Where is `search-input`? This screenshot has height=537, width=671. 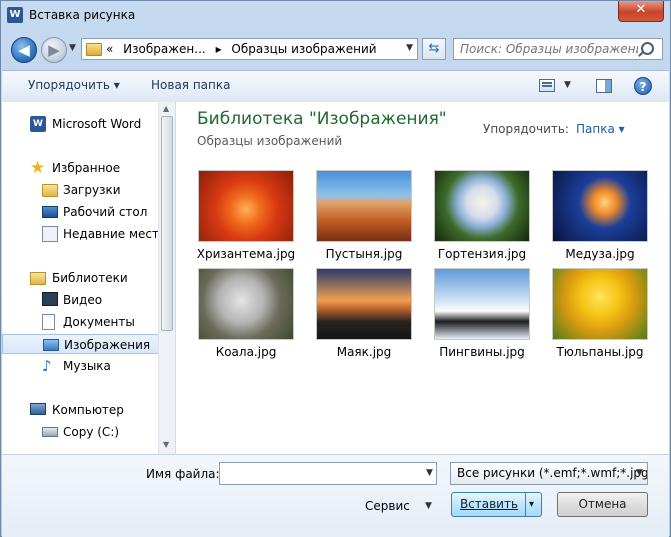 search-input is located at coordinates (558, 49).